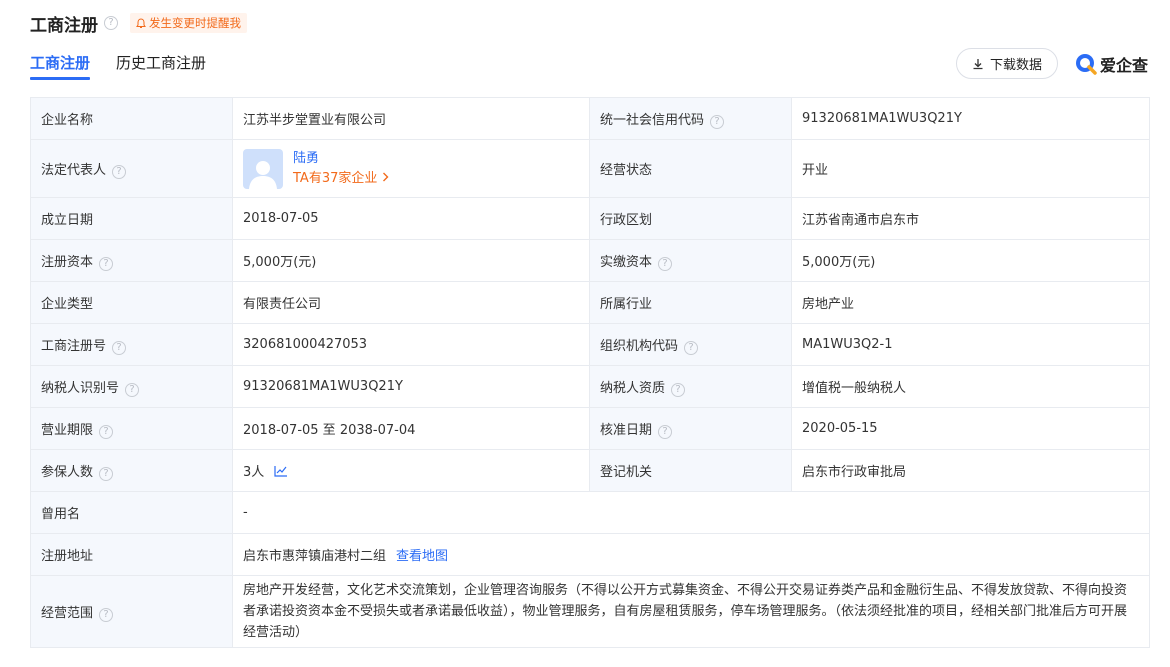 The image size is (1170, 667). I want to click on reg-no-label: 工商注册号, so click(74, 346).